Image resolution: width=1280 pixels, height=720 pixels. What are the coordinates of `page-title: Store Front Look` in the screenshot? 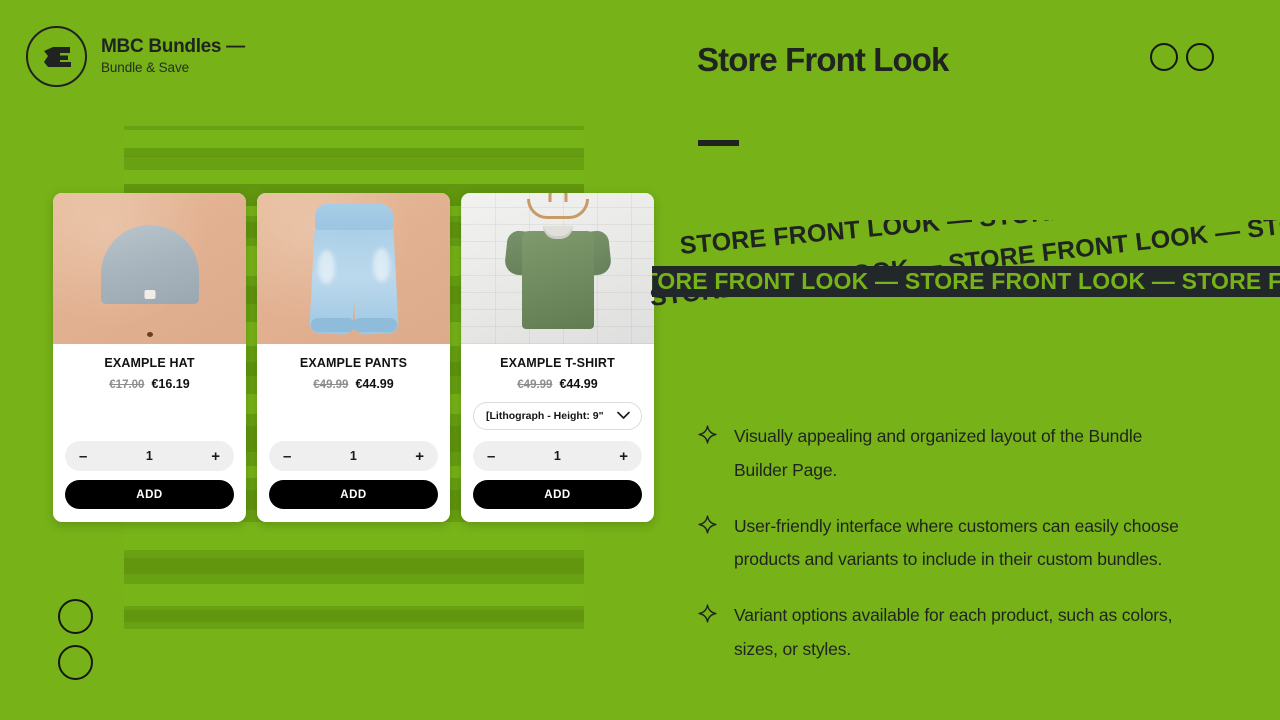 It's located at (823, 59).